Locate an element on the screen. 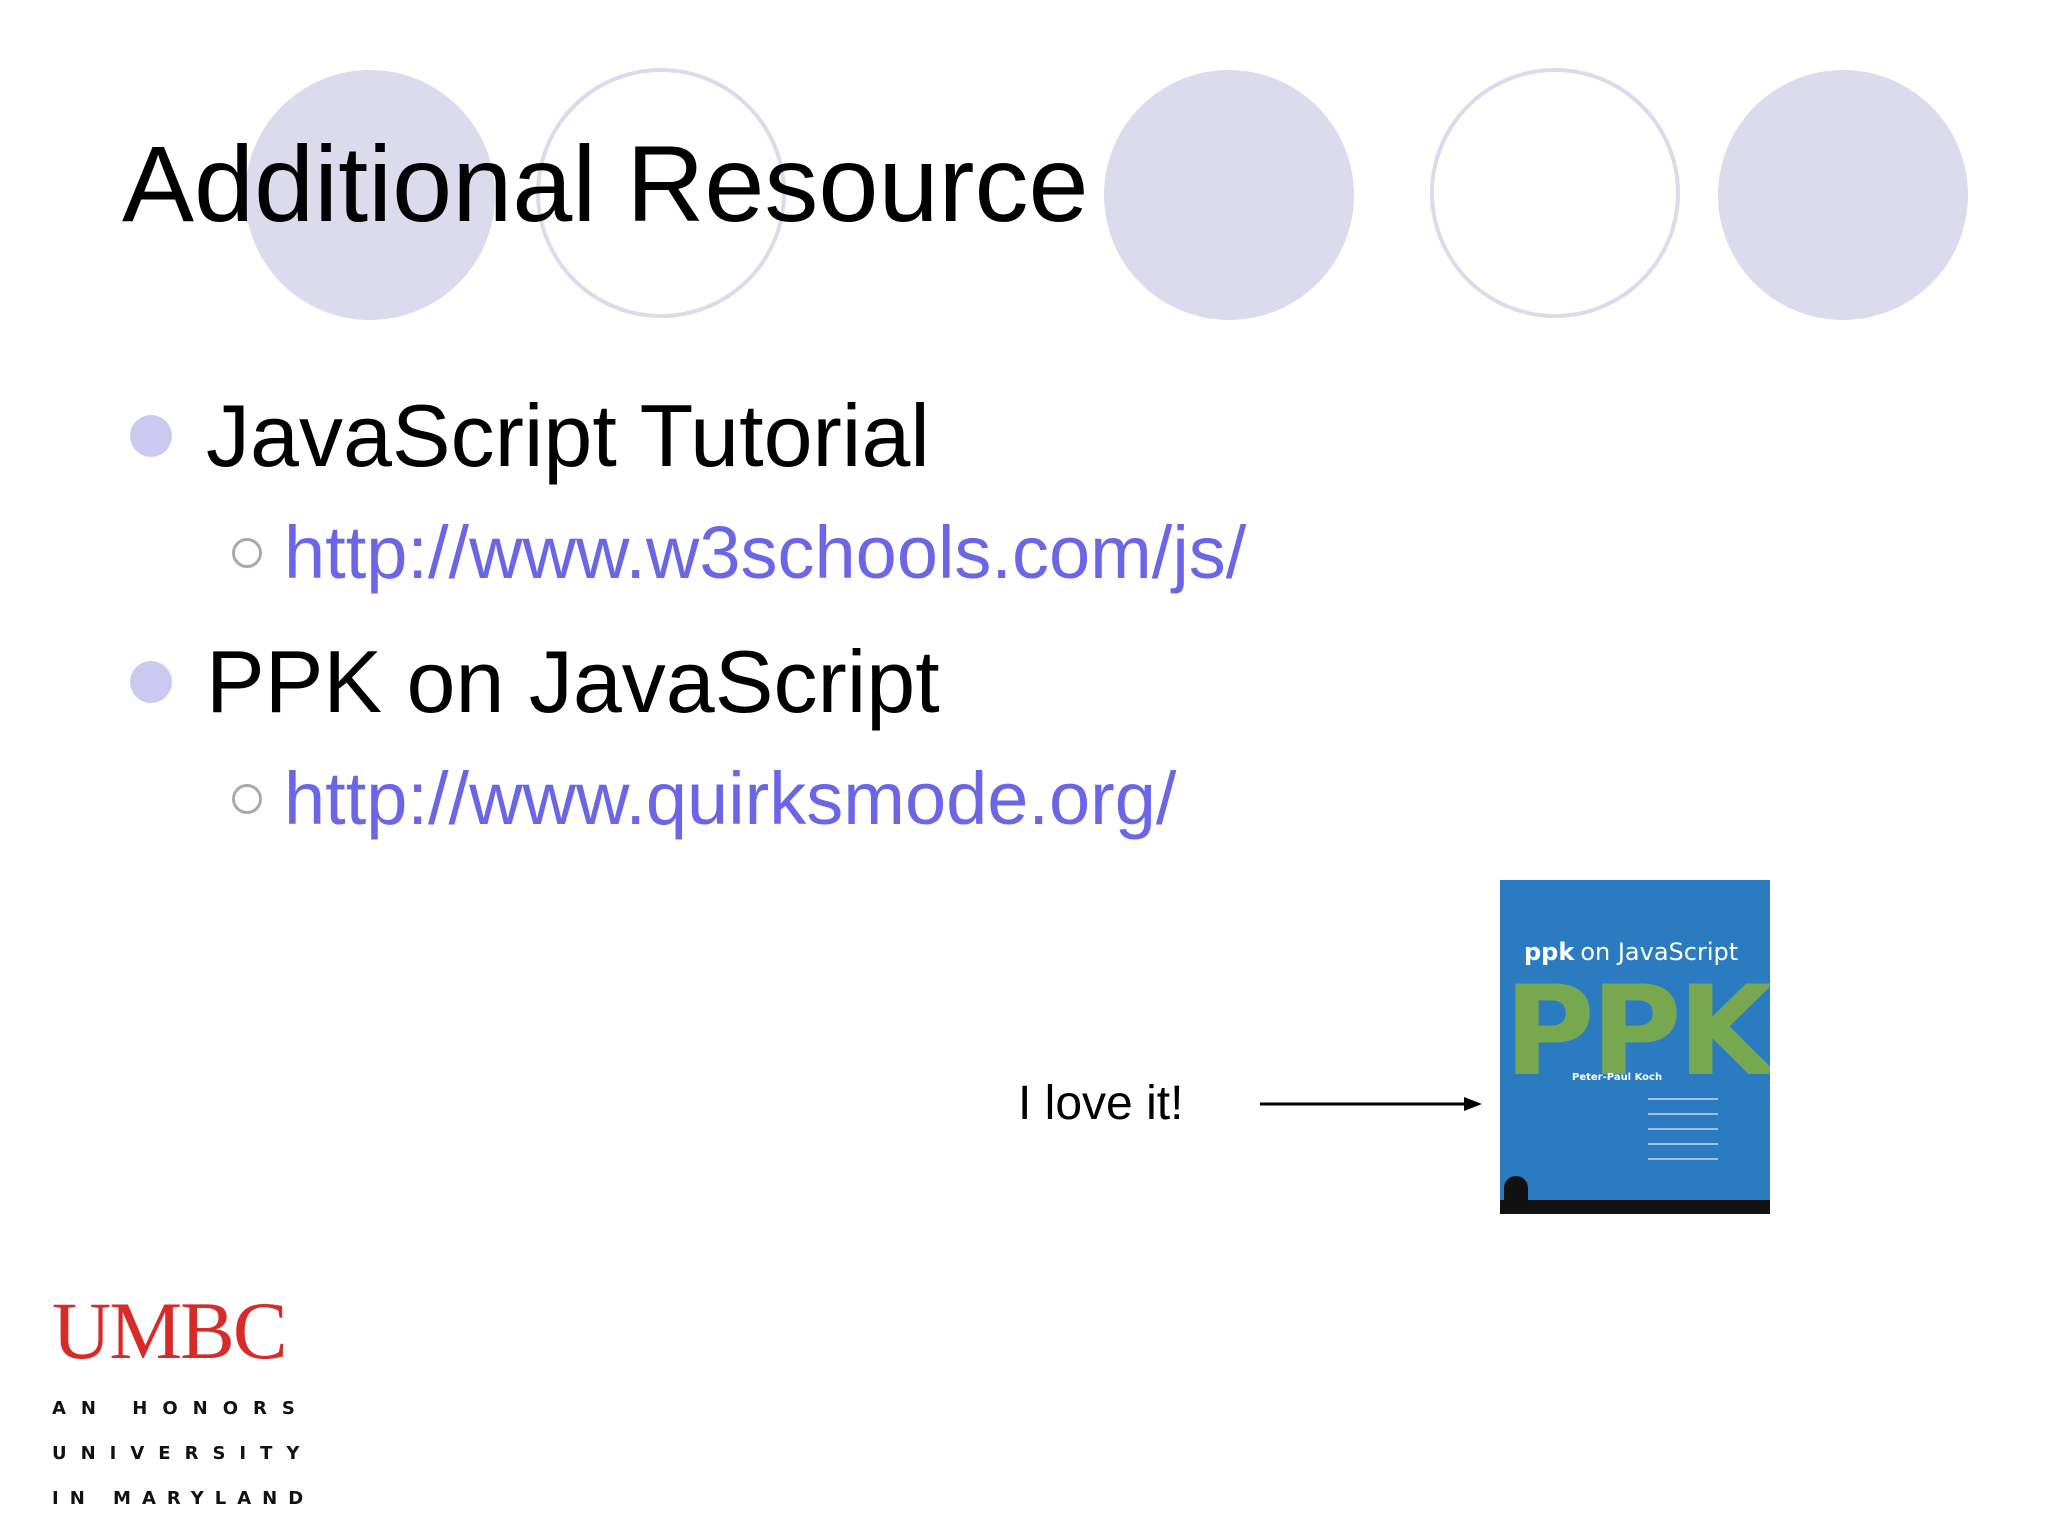 This screenshot has height=1536, width=2048. book-footer-band is located at coordinates (1635, 1207).